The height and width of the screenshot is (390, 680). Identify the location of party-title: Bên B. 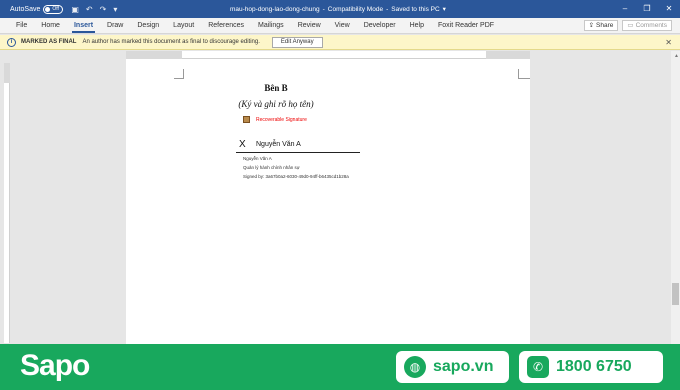
(276, 88).